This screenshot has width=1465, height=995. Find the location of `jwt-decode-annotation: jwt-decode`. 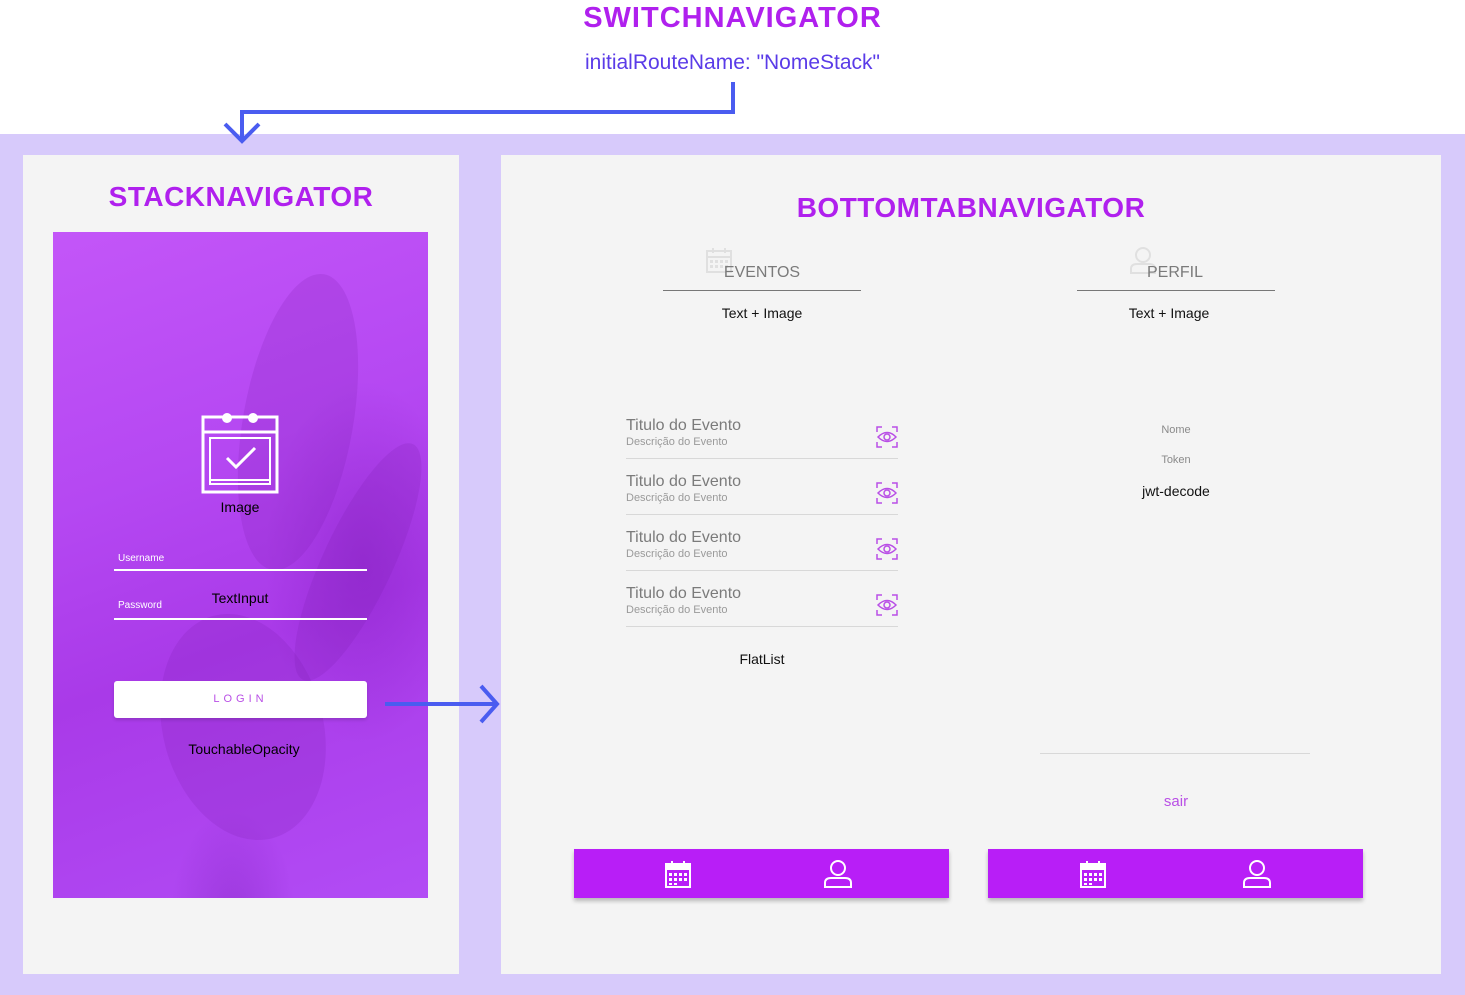

jwt-decode-annotation: jwt-decode is located at coordinates (1176, 491).